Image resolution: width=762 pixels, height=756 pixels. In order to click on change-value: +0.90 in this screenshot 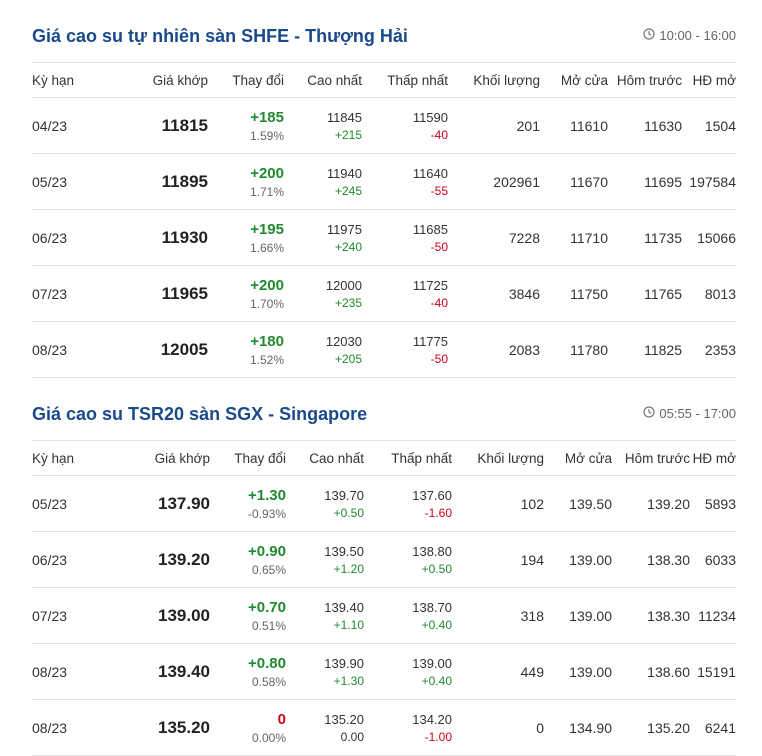, I will do `click(267, 551)`.